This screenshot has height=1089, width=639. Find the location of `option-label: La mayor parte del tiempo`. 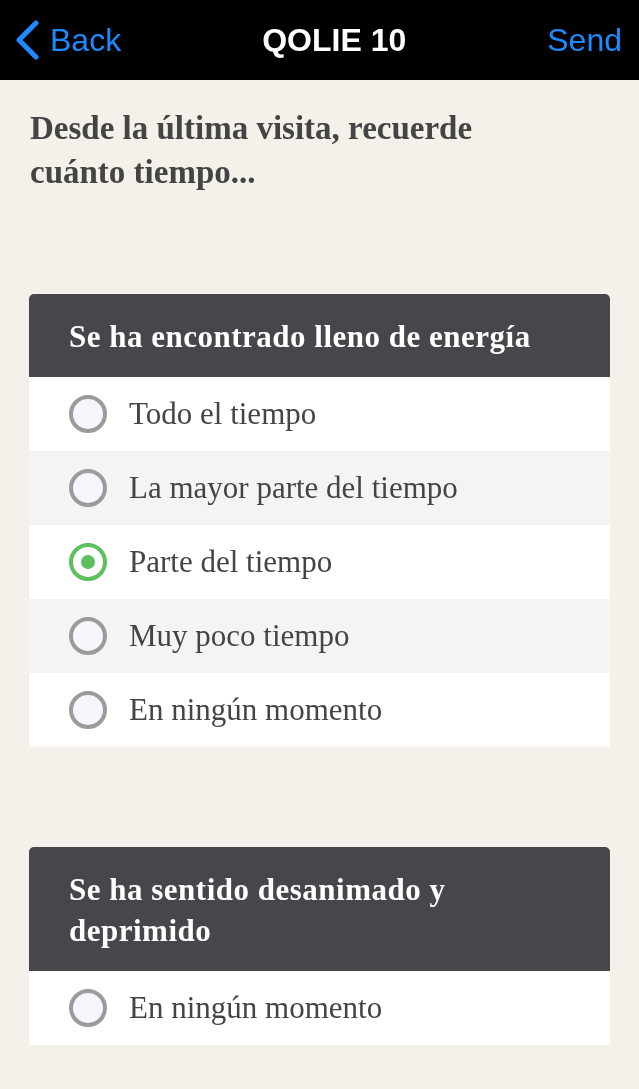

option-label: La mayor parte del tiempo is located at coordinates (293, 487).